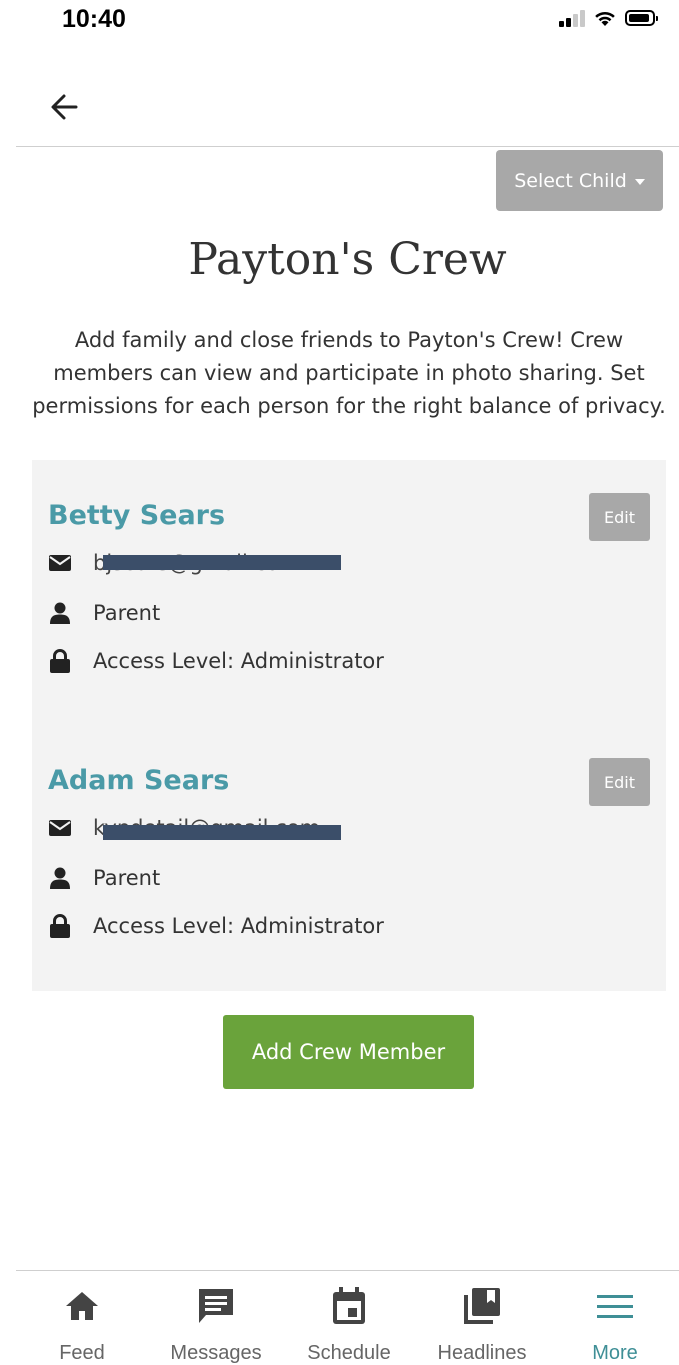 The image size is (679, 1365). I want to click on member-name: Betty Sears, so click(137, 515).